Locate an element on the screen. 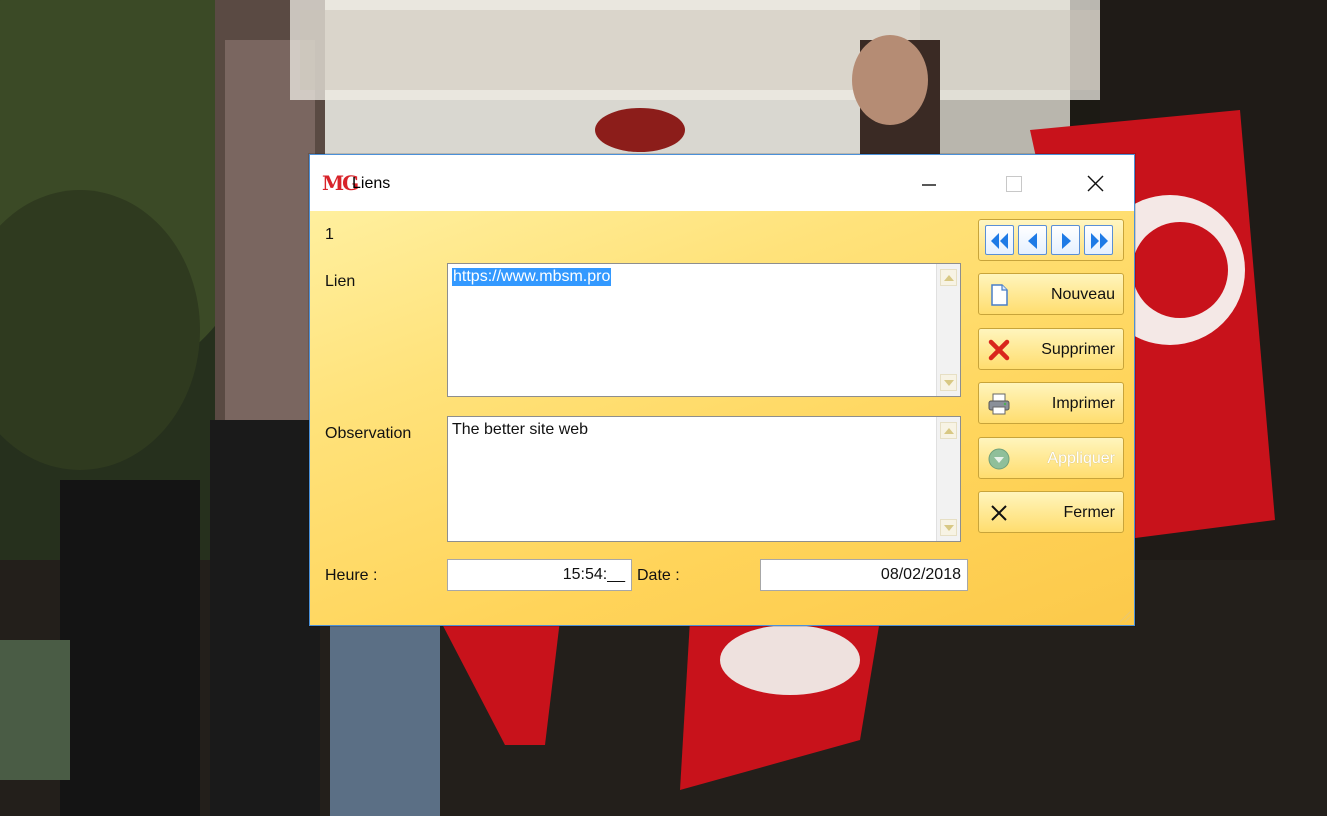  supprimer-button: Supprimer is located at coordinates (1051, 349).